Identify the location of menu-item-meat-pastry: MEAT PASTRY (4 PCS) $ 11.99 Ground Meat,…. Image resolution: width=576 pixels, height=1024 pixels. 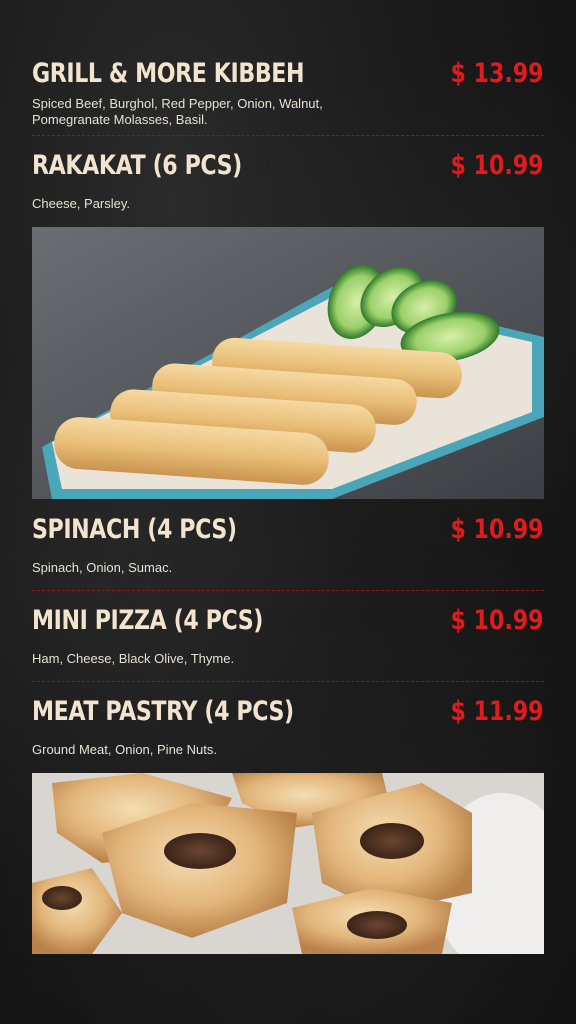
(288, 728).